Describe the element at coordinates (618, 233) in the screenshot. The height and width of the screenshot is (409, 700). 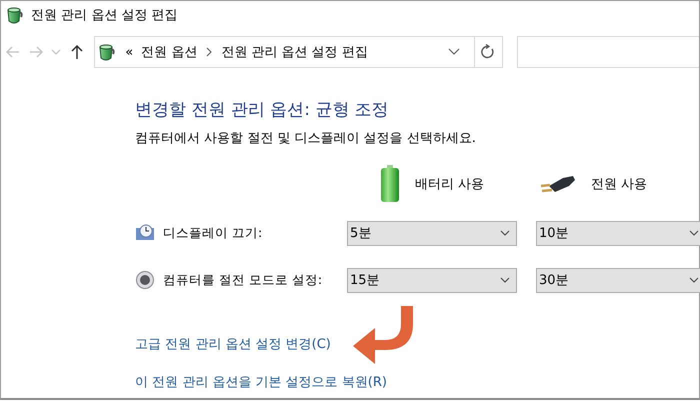
I see `time-dropdown: 10분` at that location.